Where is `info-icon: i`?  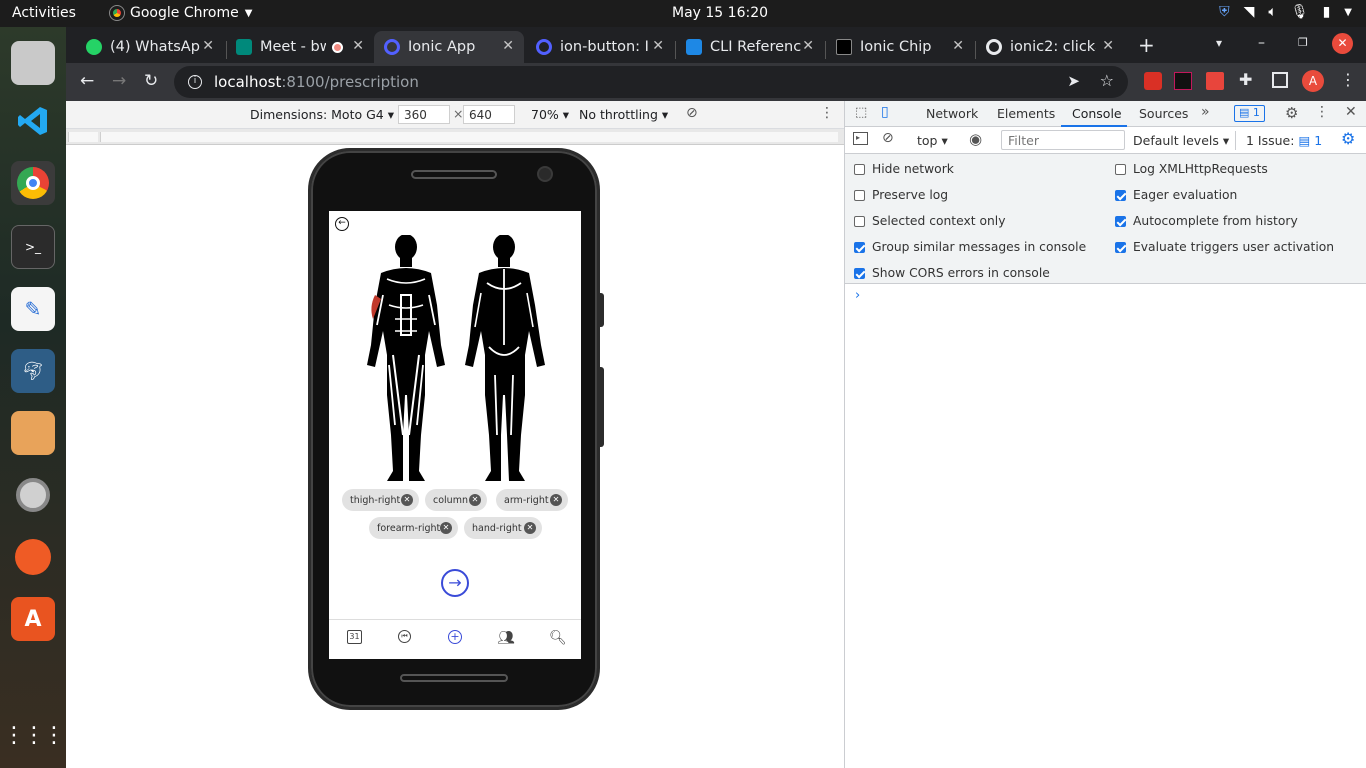 info-icon: i is located at coordinates (195, 82).